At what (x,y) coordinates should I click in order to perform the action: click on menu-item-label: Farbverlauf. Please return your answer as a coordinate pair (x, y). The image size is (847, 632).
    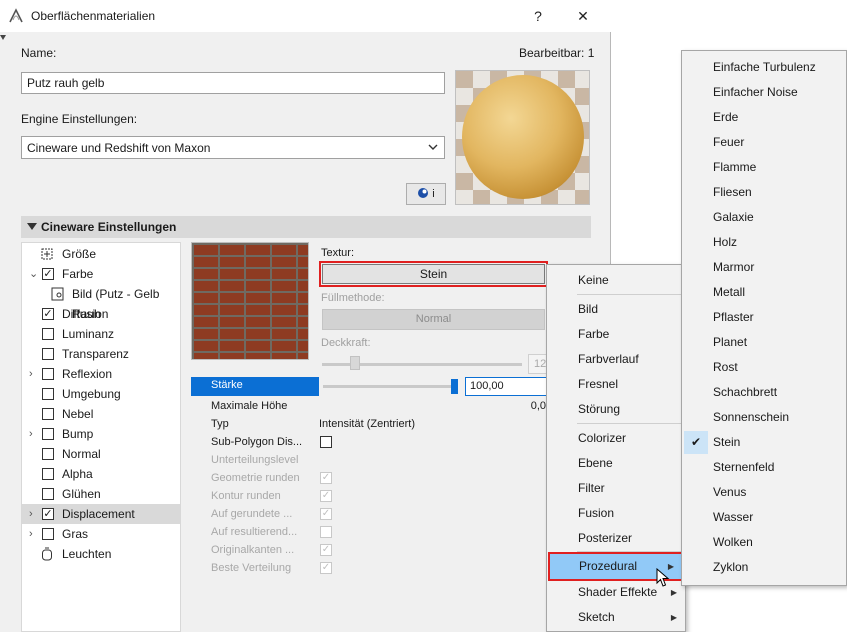
    Looking at the image, I should click on (608, 359).